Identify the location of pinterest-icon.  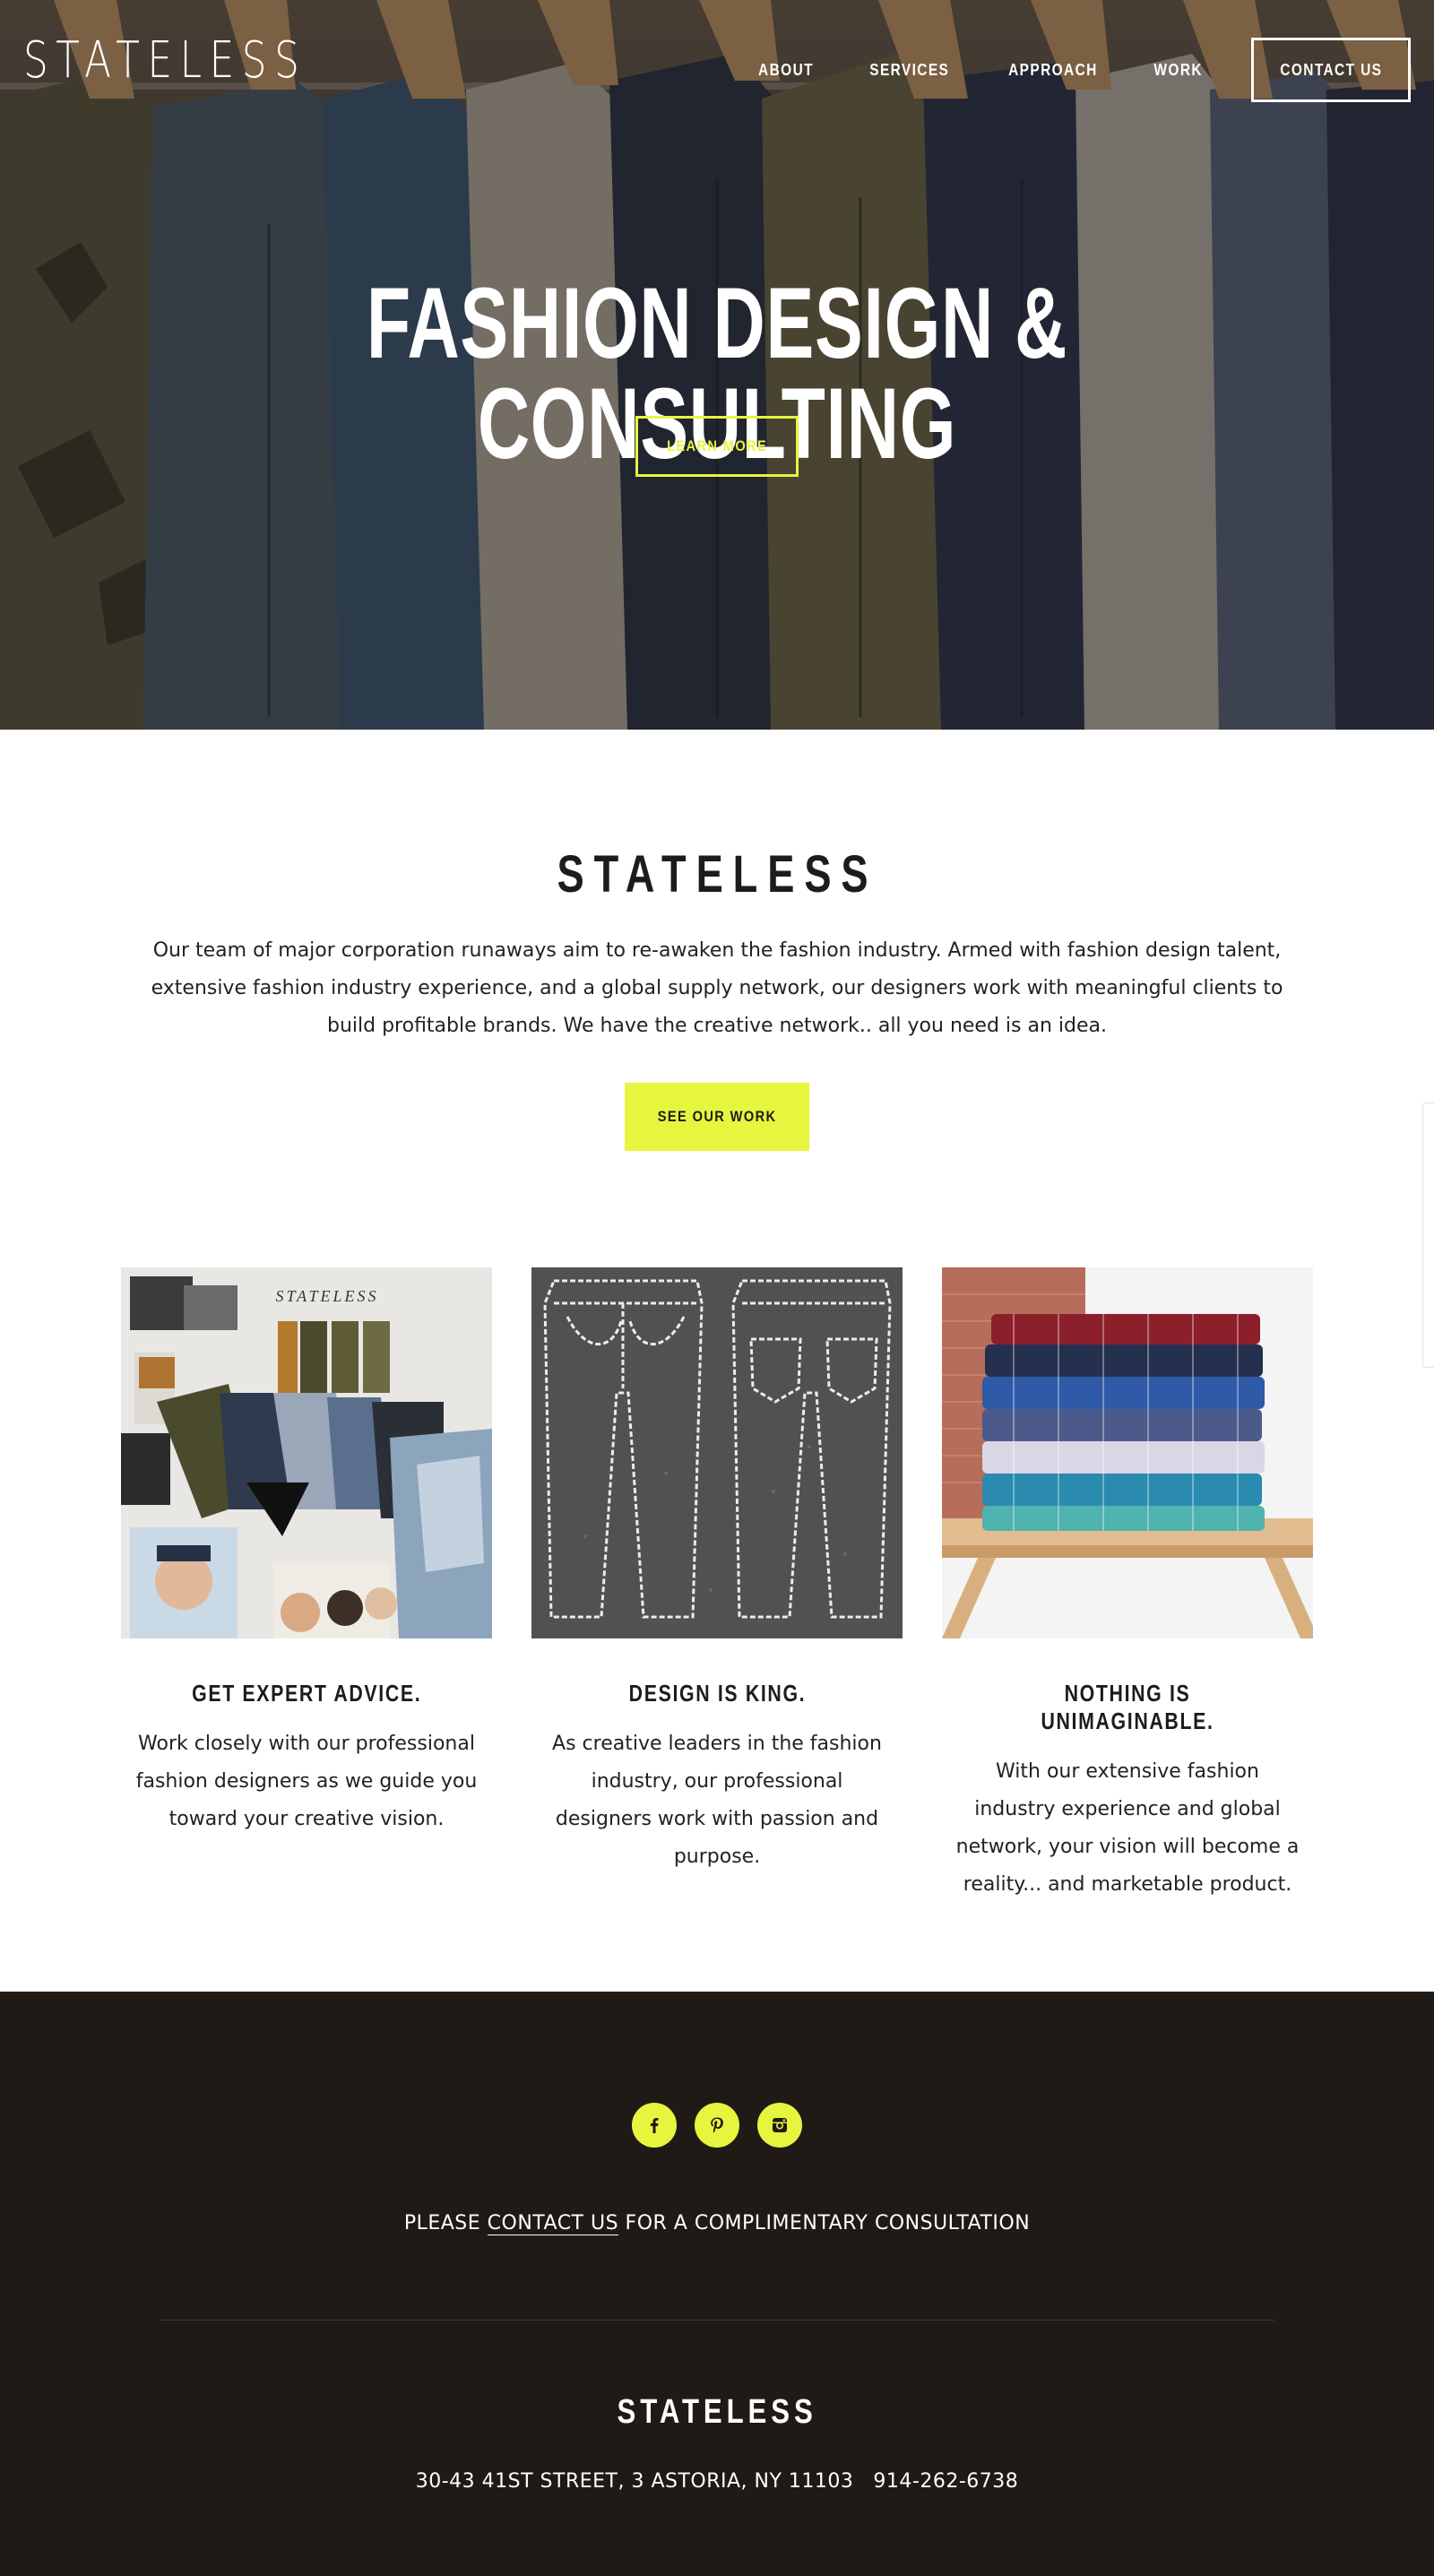
(717, 2125).